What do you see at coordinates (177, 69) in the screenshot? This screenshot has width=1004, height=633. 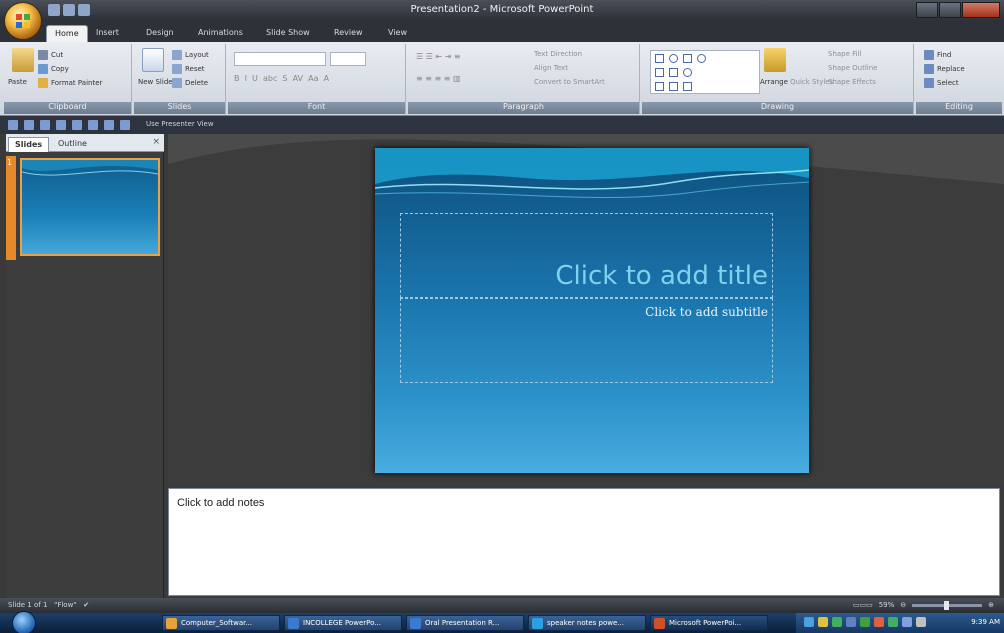 I see `reset-icon` at bounding box center [177, 69].